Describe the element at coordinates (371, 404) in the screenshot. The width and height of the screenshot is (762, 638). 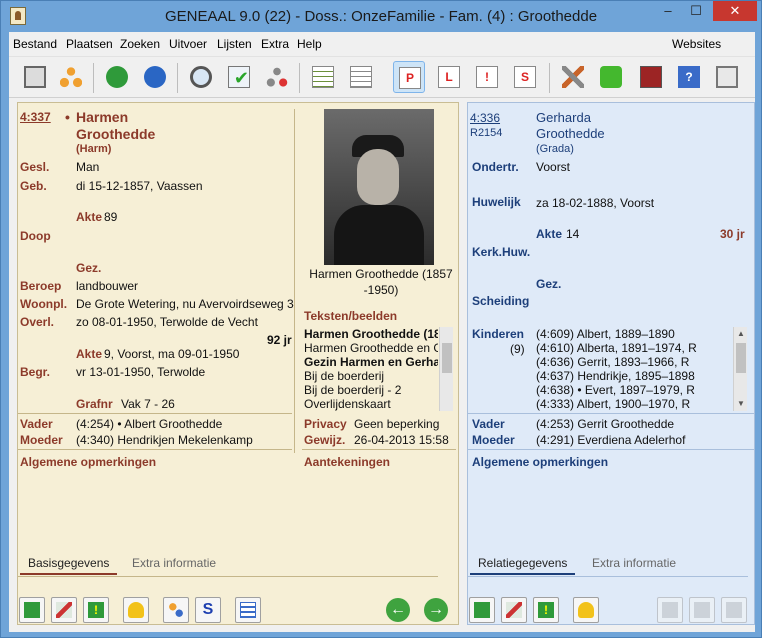
I see `texts-list-item: Overlijdenskaart` at that location.